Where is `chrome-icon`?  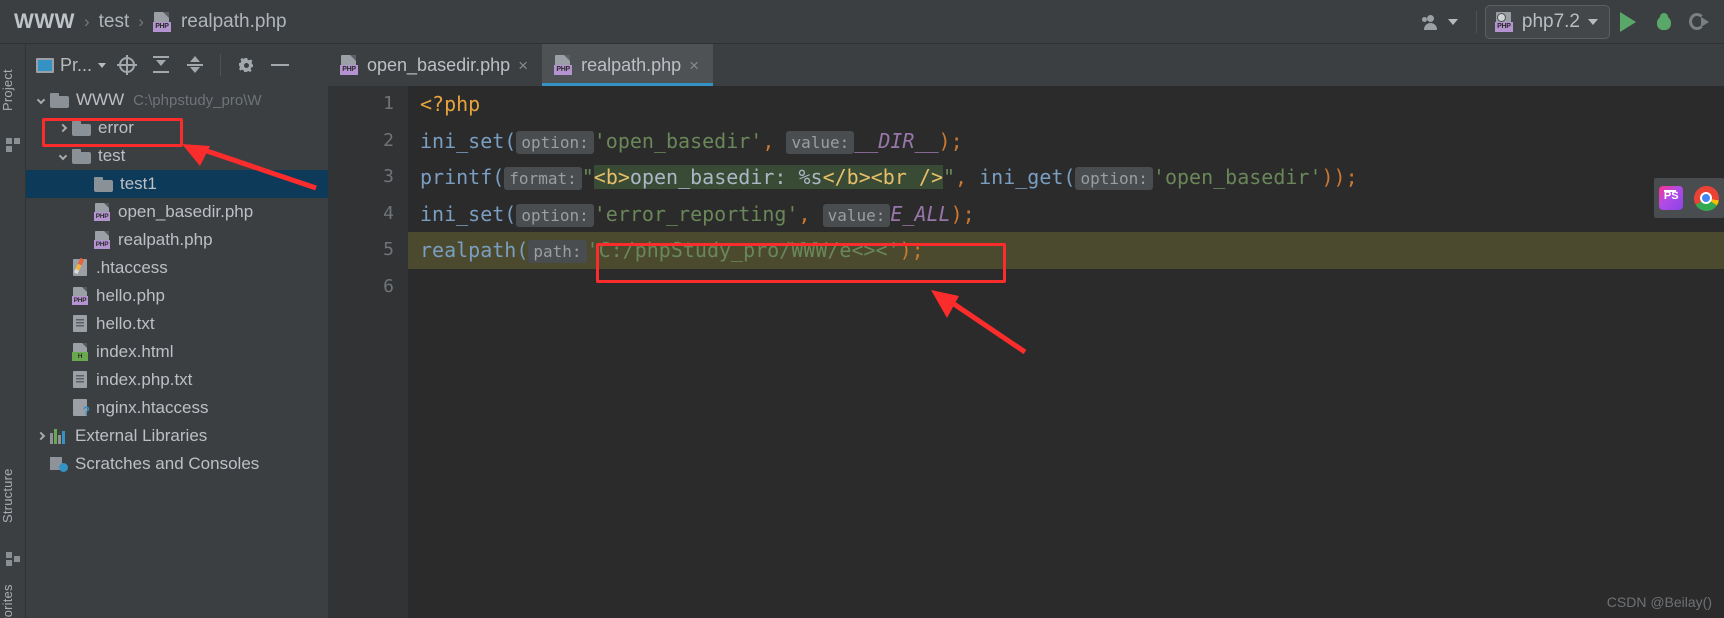 chrome-icon is located at coordinates (1706, 198).